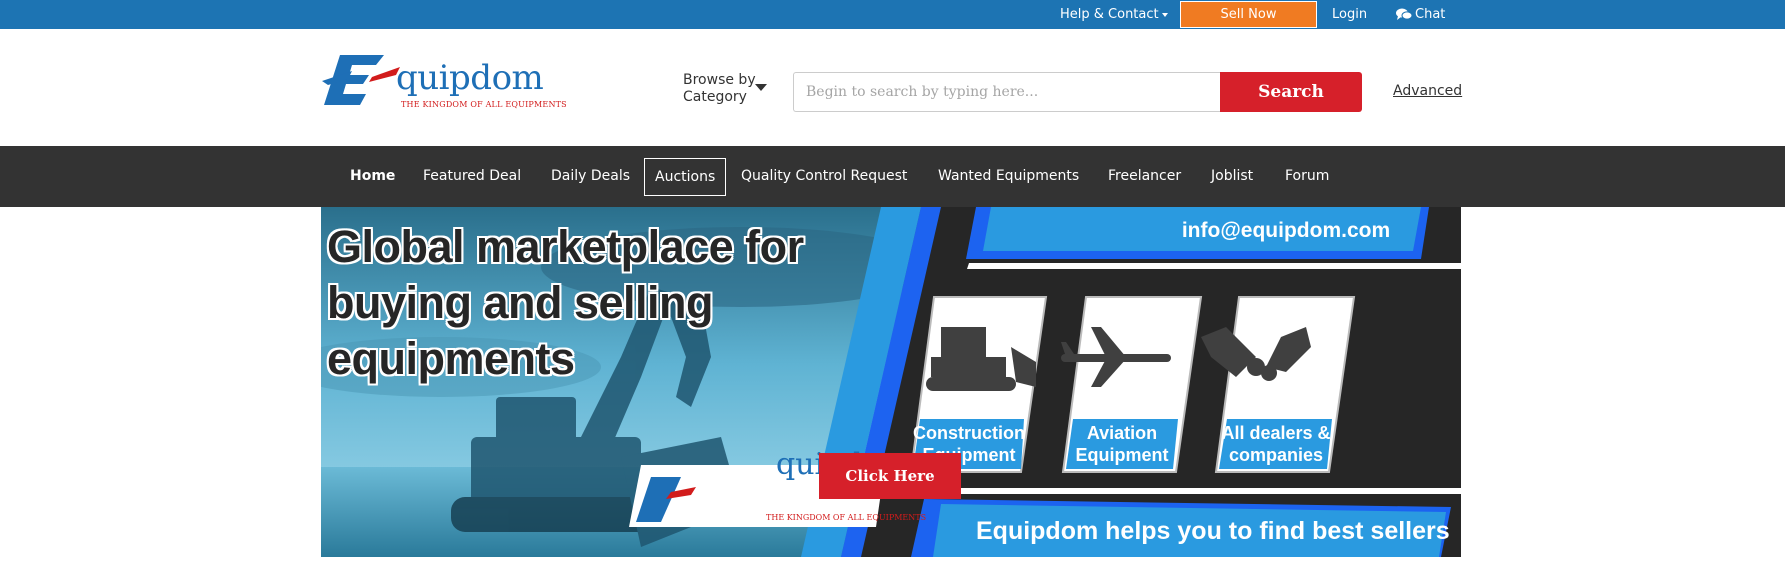 The width and height of the screenshot is (1785, 585). Describe the element at coordinates (824, 176) in the screenshot. I see `nav-item-quality-control-request: Quality Control Request` at that location.